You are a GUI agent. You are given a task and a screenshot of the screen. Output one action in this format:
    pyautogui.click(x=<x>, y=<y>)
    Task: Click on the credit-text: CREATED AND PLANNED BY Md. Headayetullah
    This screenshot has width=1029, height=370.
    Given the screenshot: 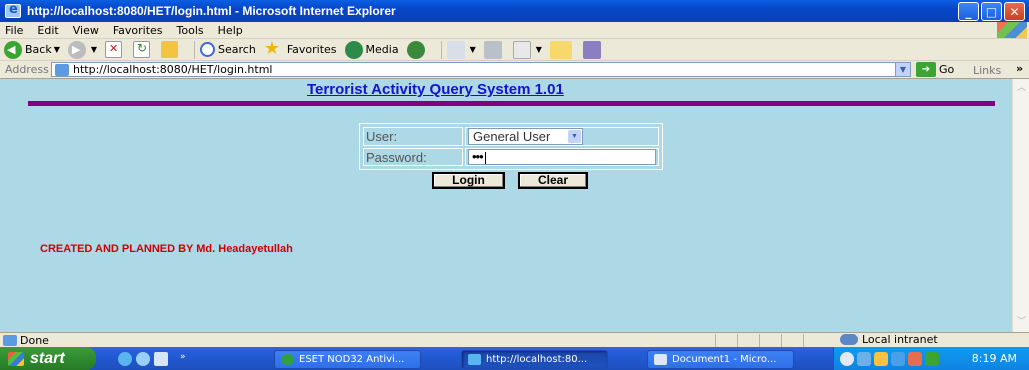 What is the action you would take?
    pyautogui.click(x=166, y=249)
    